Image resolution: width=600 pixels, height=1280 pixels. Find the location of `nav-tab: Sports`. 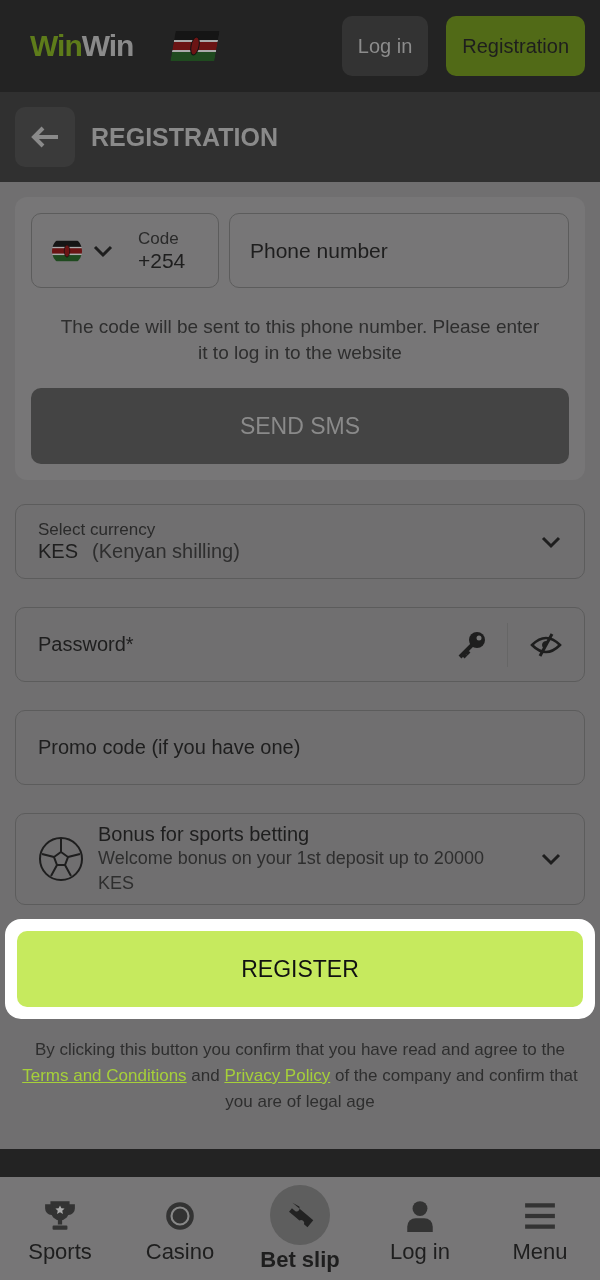

nav-tab: Sports is located at coordinates (60, 1221).